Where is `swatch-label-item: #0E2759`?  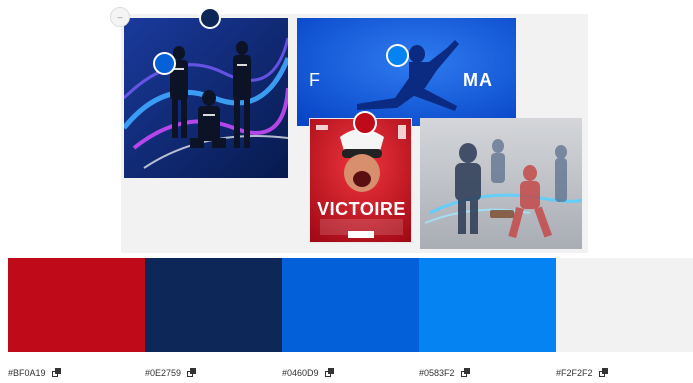
swatch-label-item: #0E2759 is located at coordinates (213, 373).